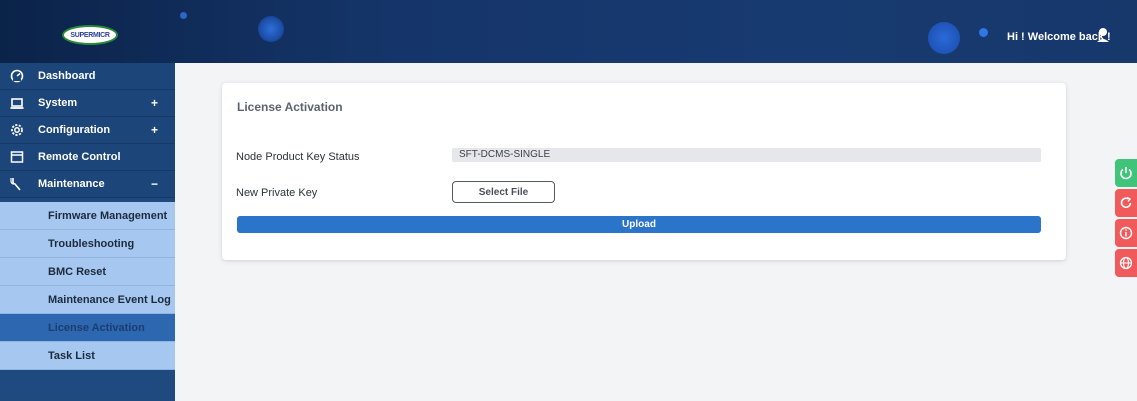 Image resolution: width=1137 pixels, height=401 pixels. Describe the element at coordinates (87, 244) in the screenshot. I see `sidebar-subitem-troubleshooting: Troubleshooting` at that location.